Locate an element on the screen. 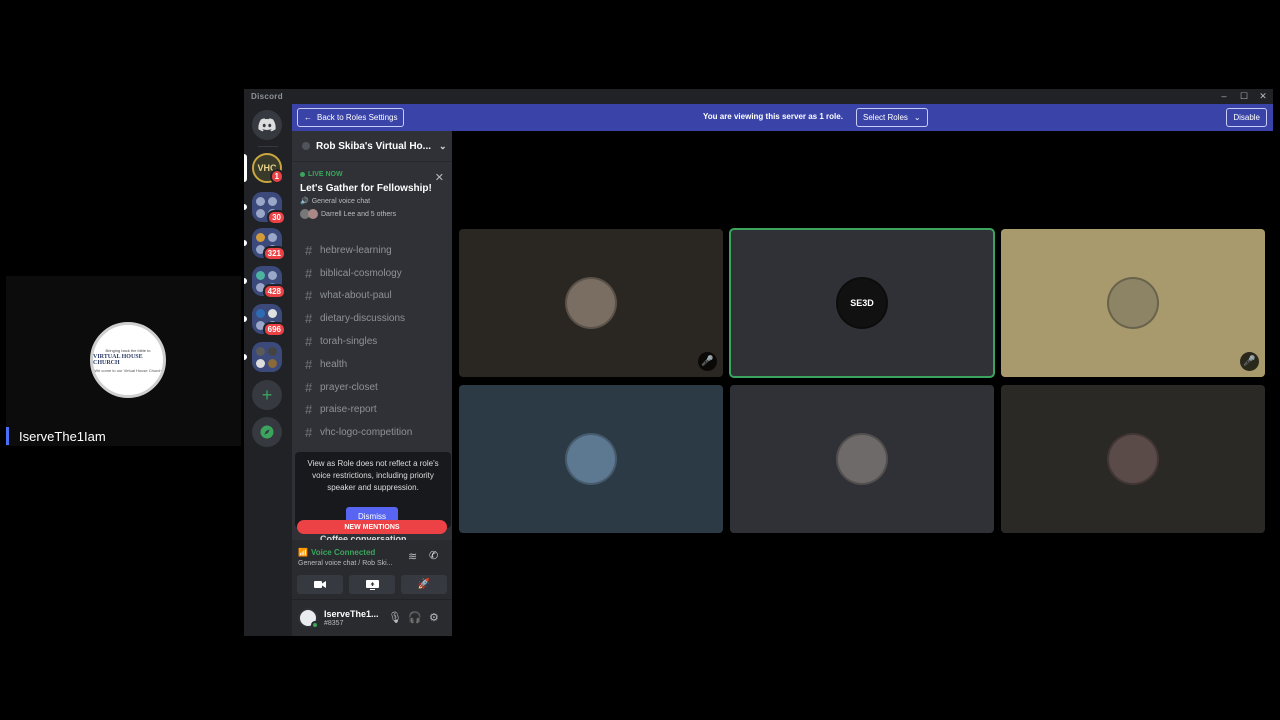 The width and height of the screenshot is (1280, 720). channel-item: # biblical-cosmology is located at coordinates (372, 273).